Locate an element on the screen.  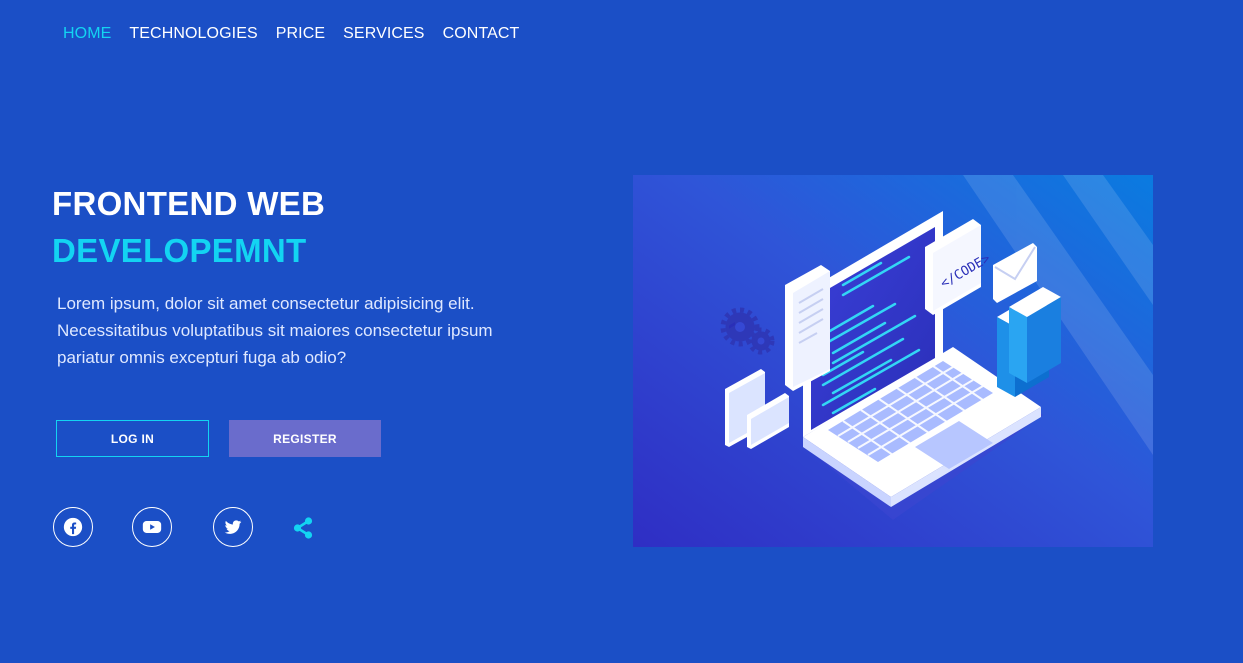
main-nav: HOME TECHNOLOGIES PRICE SERVICES CONTACT is located at coordinates (291, 34).